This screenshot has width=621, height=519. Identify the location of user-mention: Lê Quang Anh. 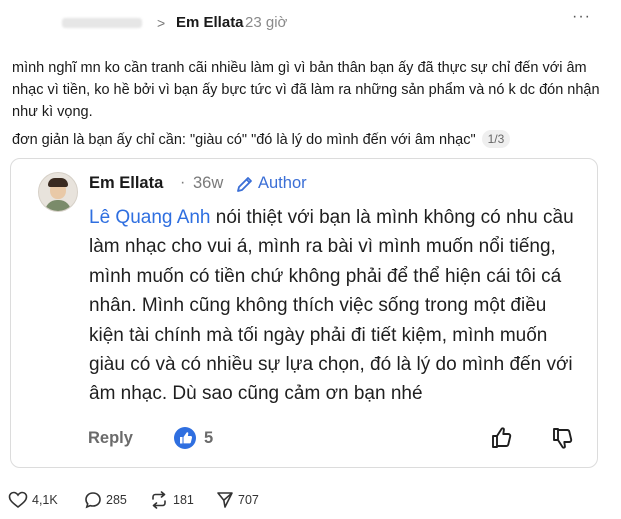
(150, 217).